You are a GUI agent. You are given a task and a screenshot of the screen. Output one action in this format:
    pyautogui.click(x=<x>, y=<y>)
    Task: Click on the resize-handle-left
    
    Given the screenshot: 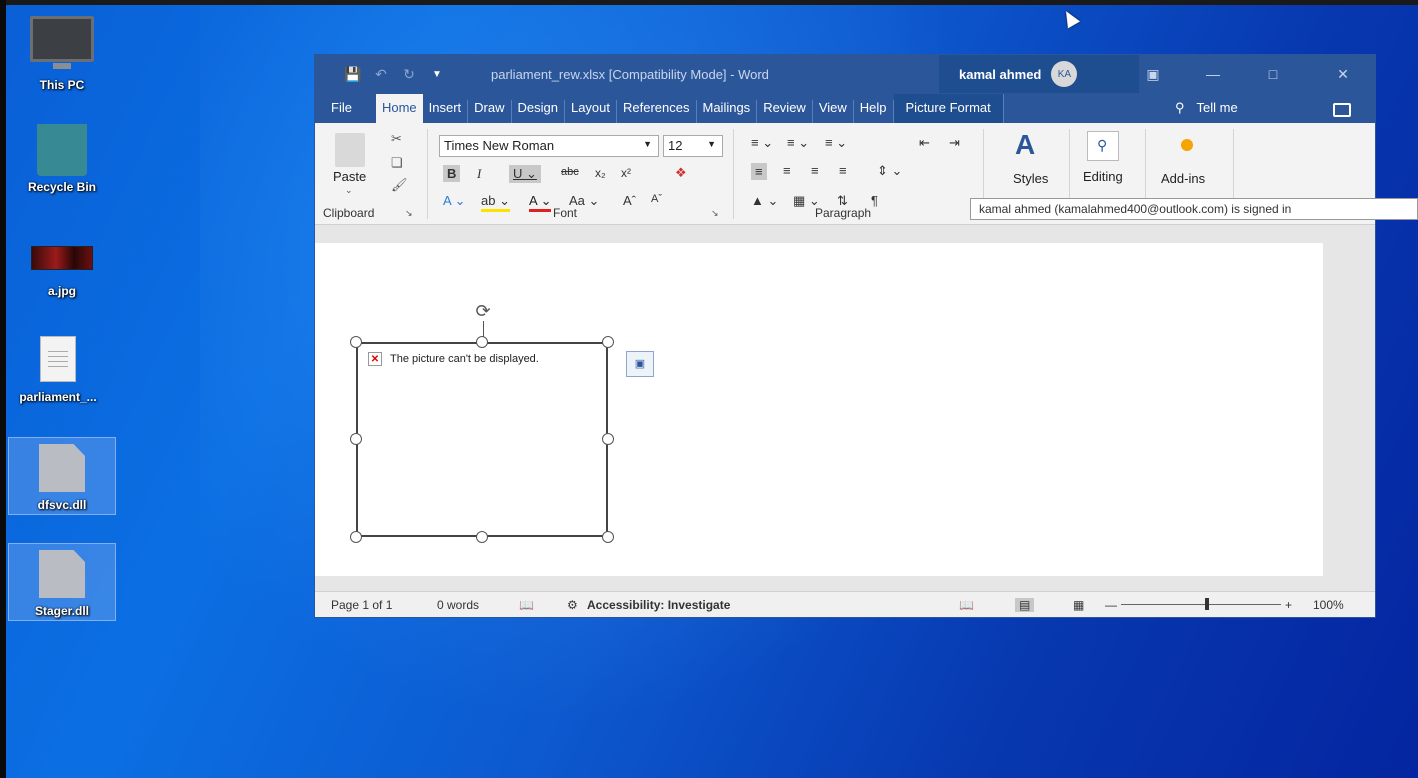 What is the action you would take?
    pyautogui.click(x=356, y=439)
    